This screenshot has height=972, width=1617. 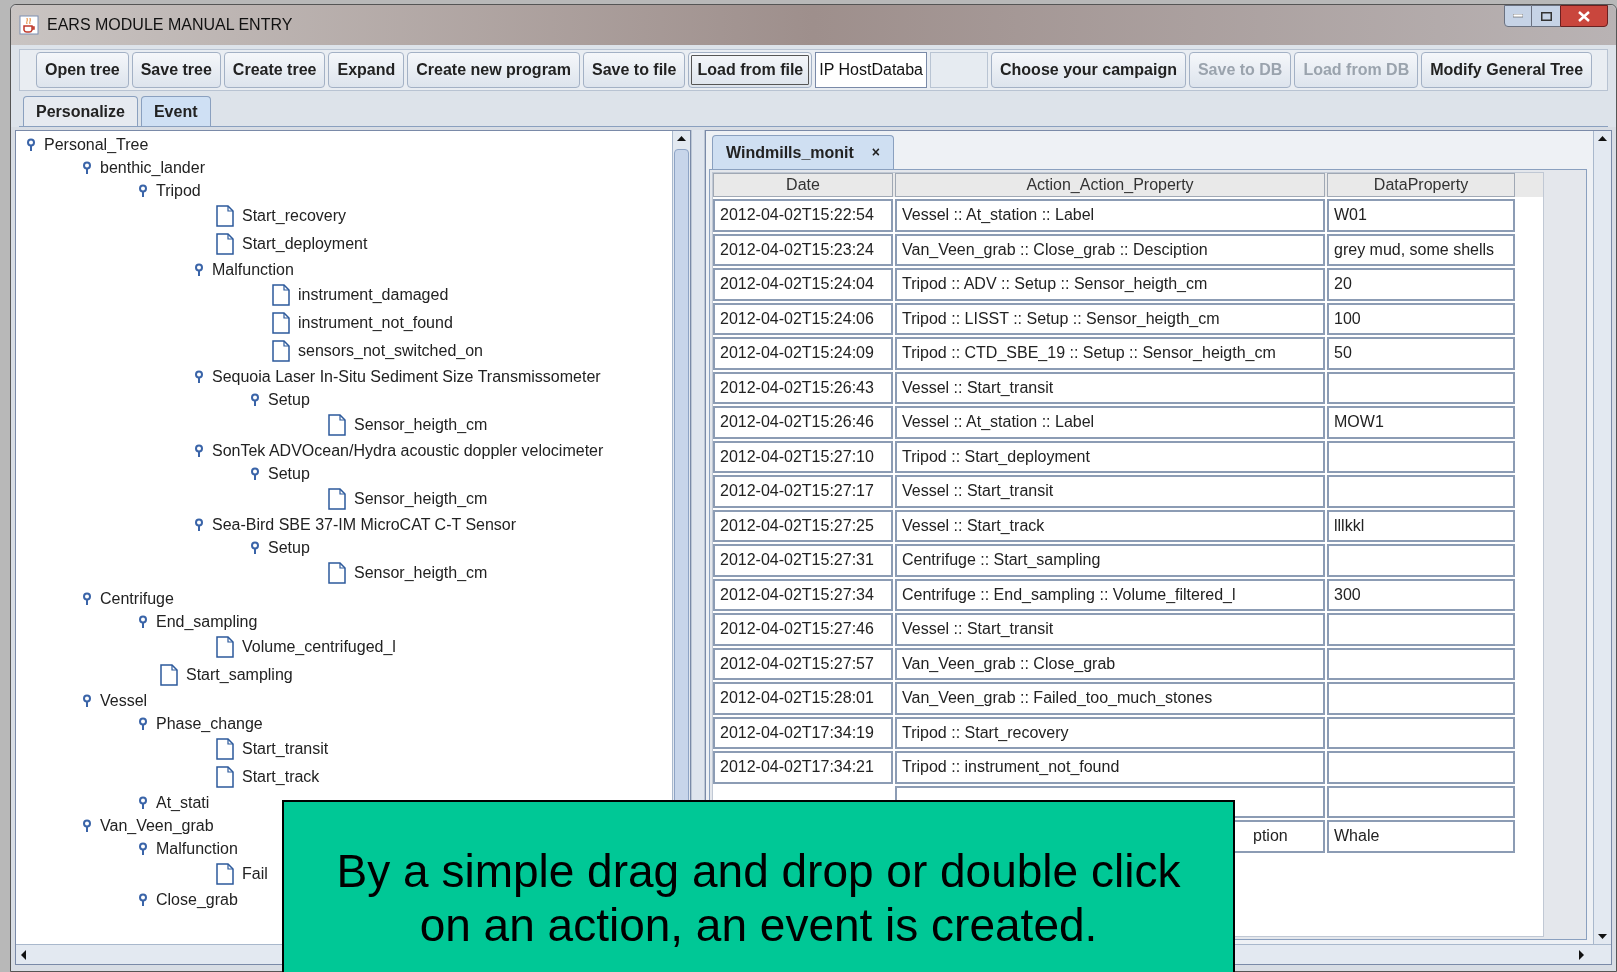 What do you see at coordinates (803, 456) in the screenshot?
I see `table-cell: 2012-04-02T15:27:10` at bounding box center [803, 456].